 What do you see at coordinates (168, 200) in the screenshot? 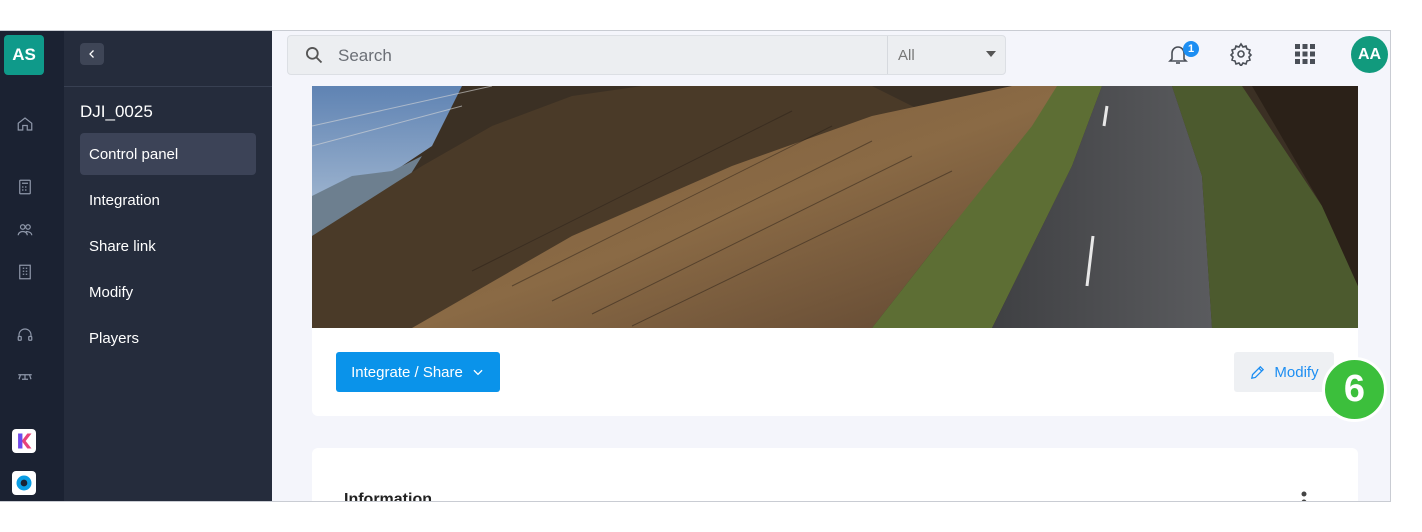
I see `sidebar-item-integration: Integration` at bounding box center [168, 200].